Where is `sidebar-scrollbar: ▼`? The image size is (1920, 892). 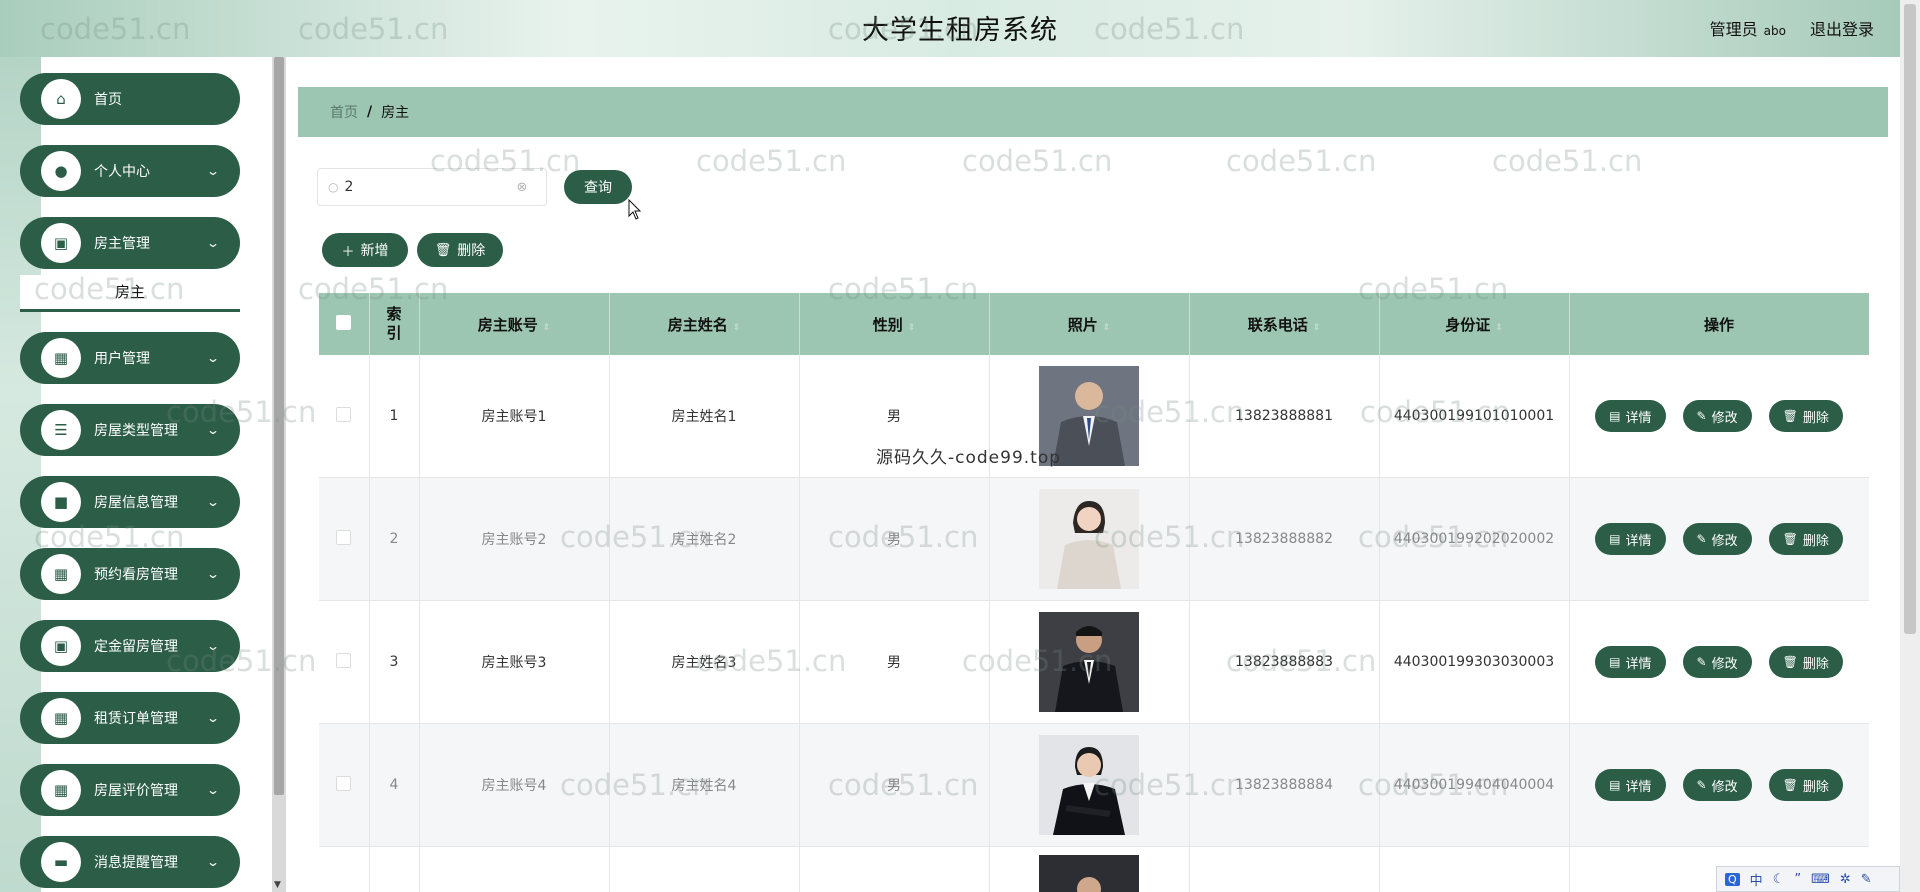
sidebar-scrollbar: ▼ is located at coordinates (279, 474).